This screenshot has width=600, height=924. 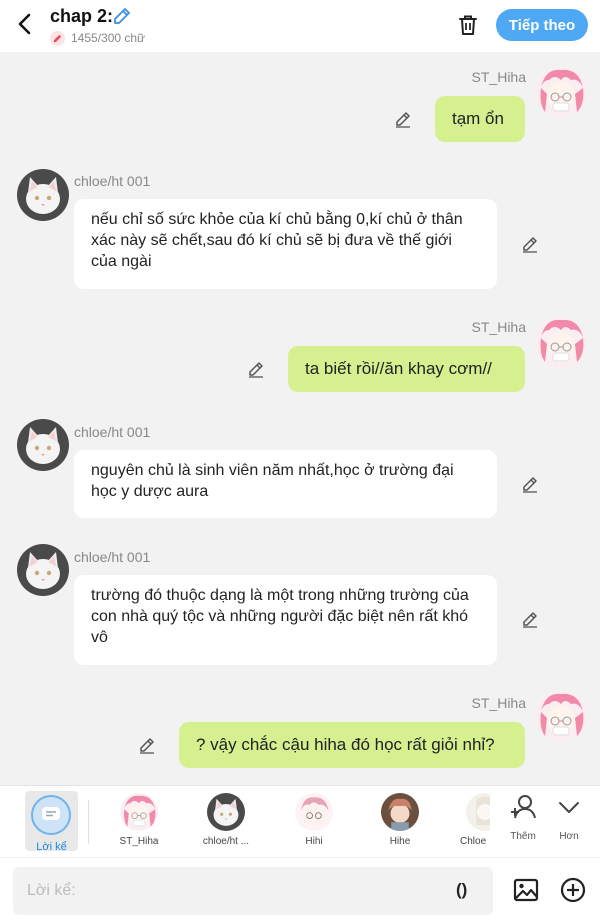 What do you see at coordinates (57, 38) in the screenshot?
I see `pencil-badge-icon` at bounding box center [57, 38].